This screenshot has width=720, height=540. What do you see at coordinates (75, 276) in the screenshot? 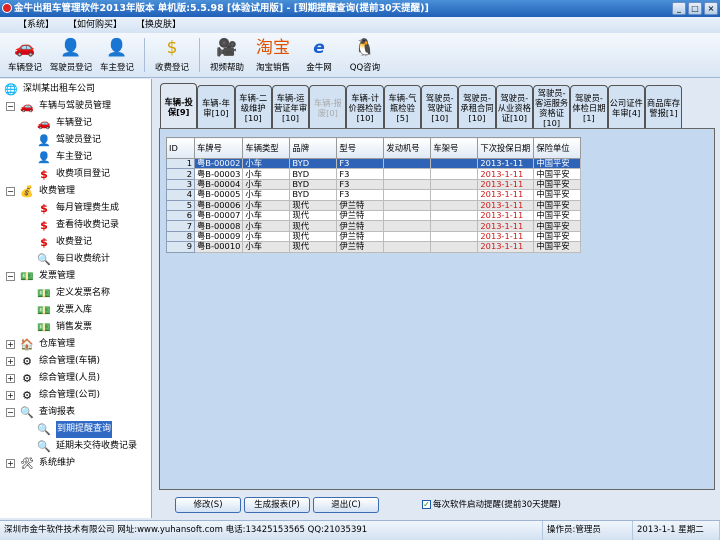
I see `tree-item: − 💵 发票管理` at bounding box center [75, 276].